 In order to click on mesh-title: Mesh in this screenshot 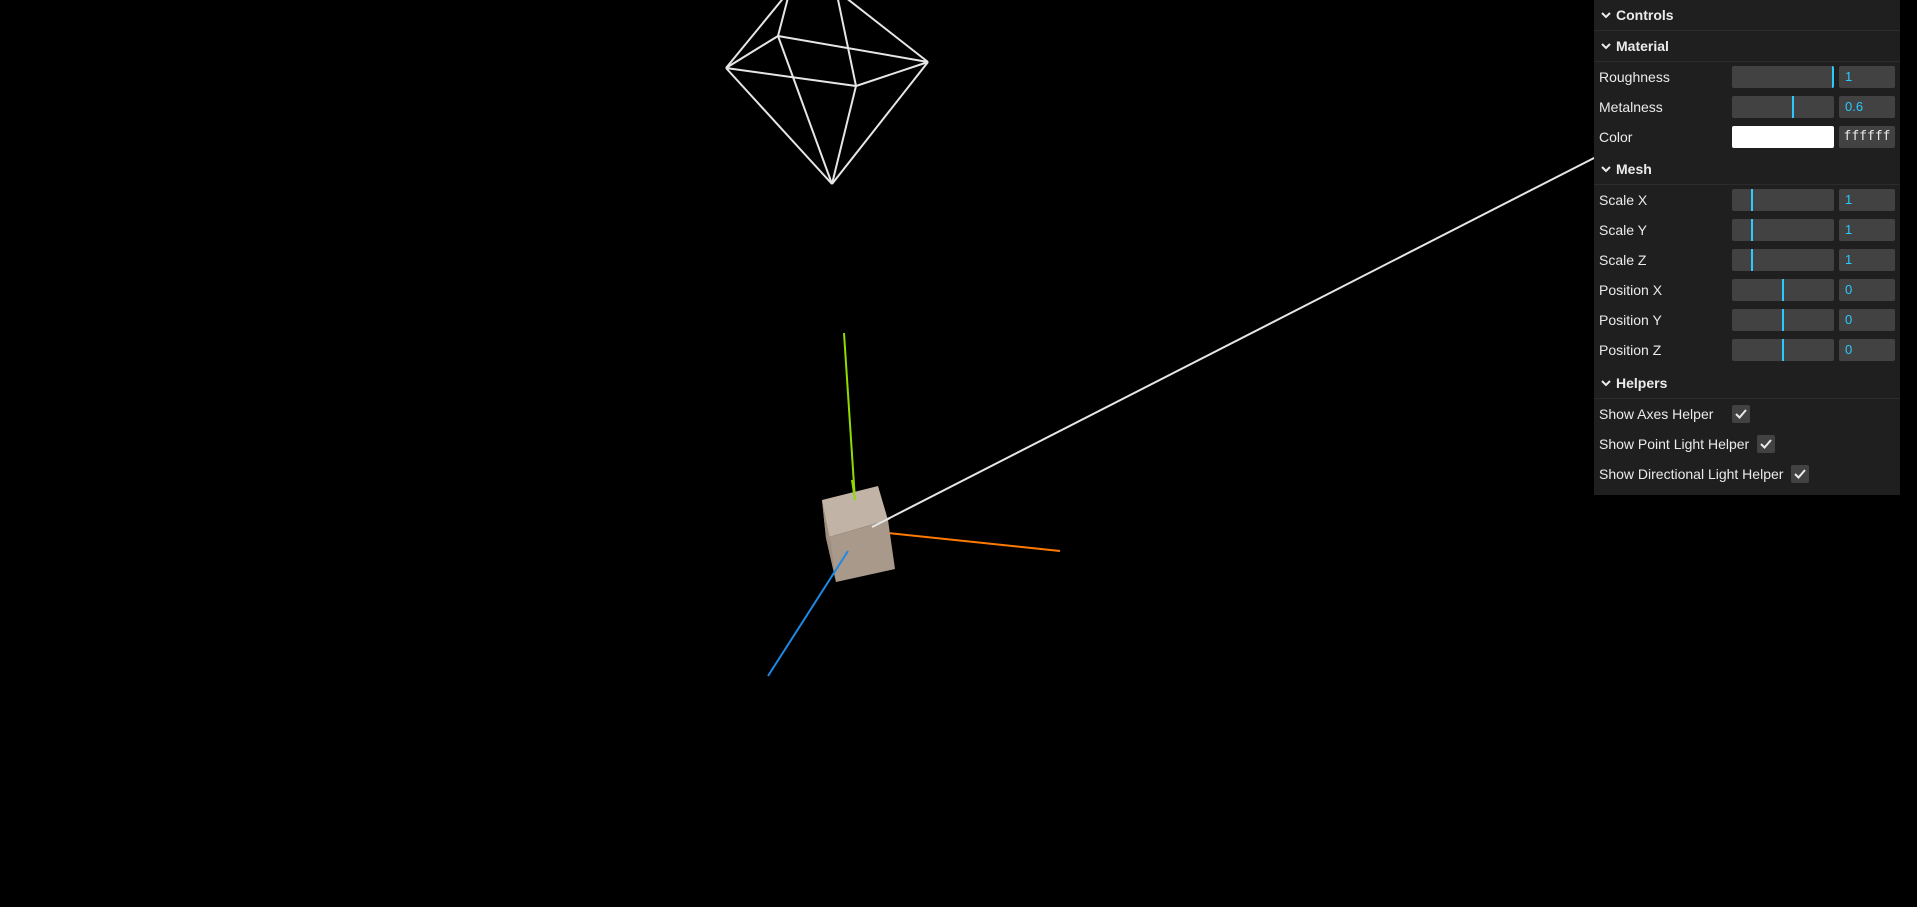, I will do `click(1634, 169)`.